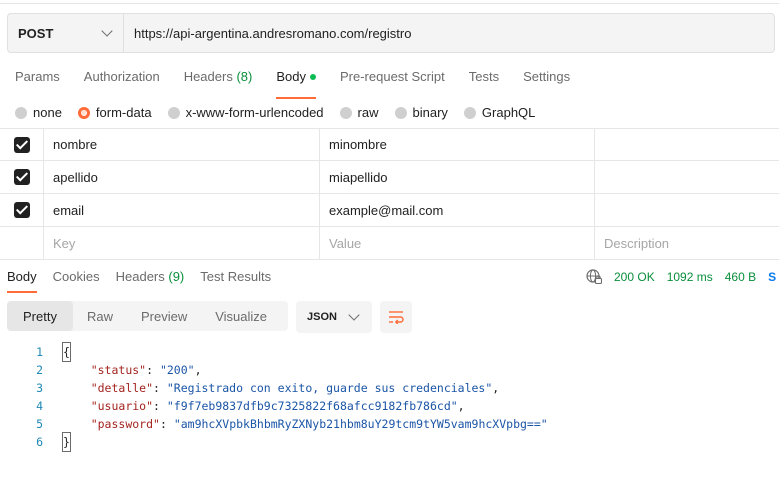 The height and width of the screenshot is (491, 779). What do you see at coordinates (76, 276) in the screenshot?
I see `tab-label: Cookies` at bounding box center [76, 276].